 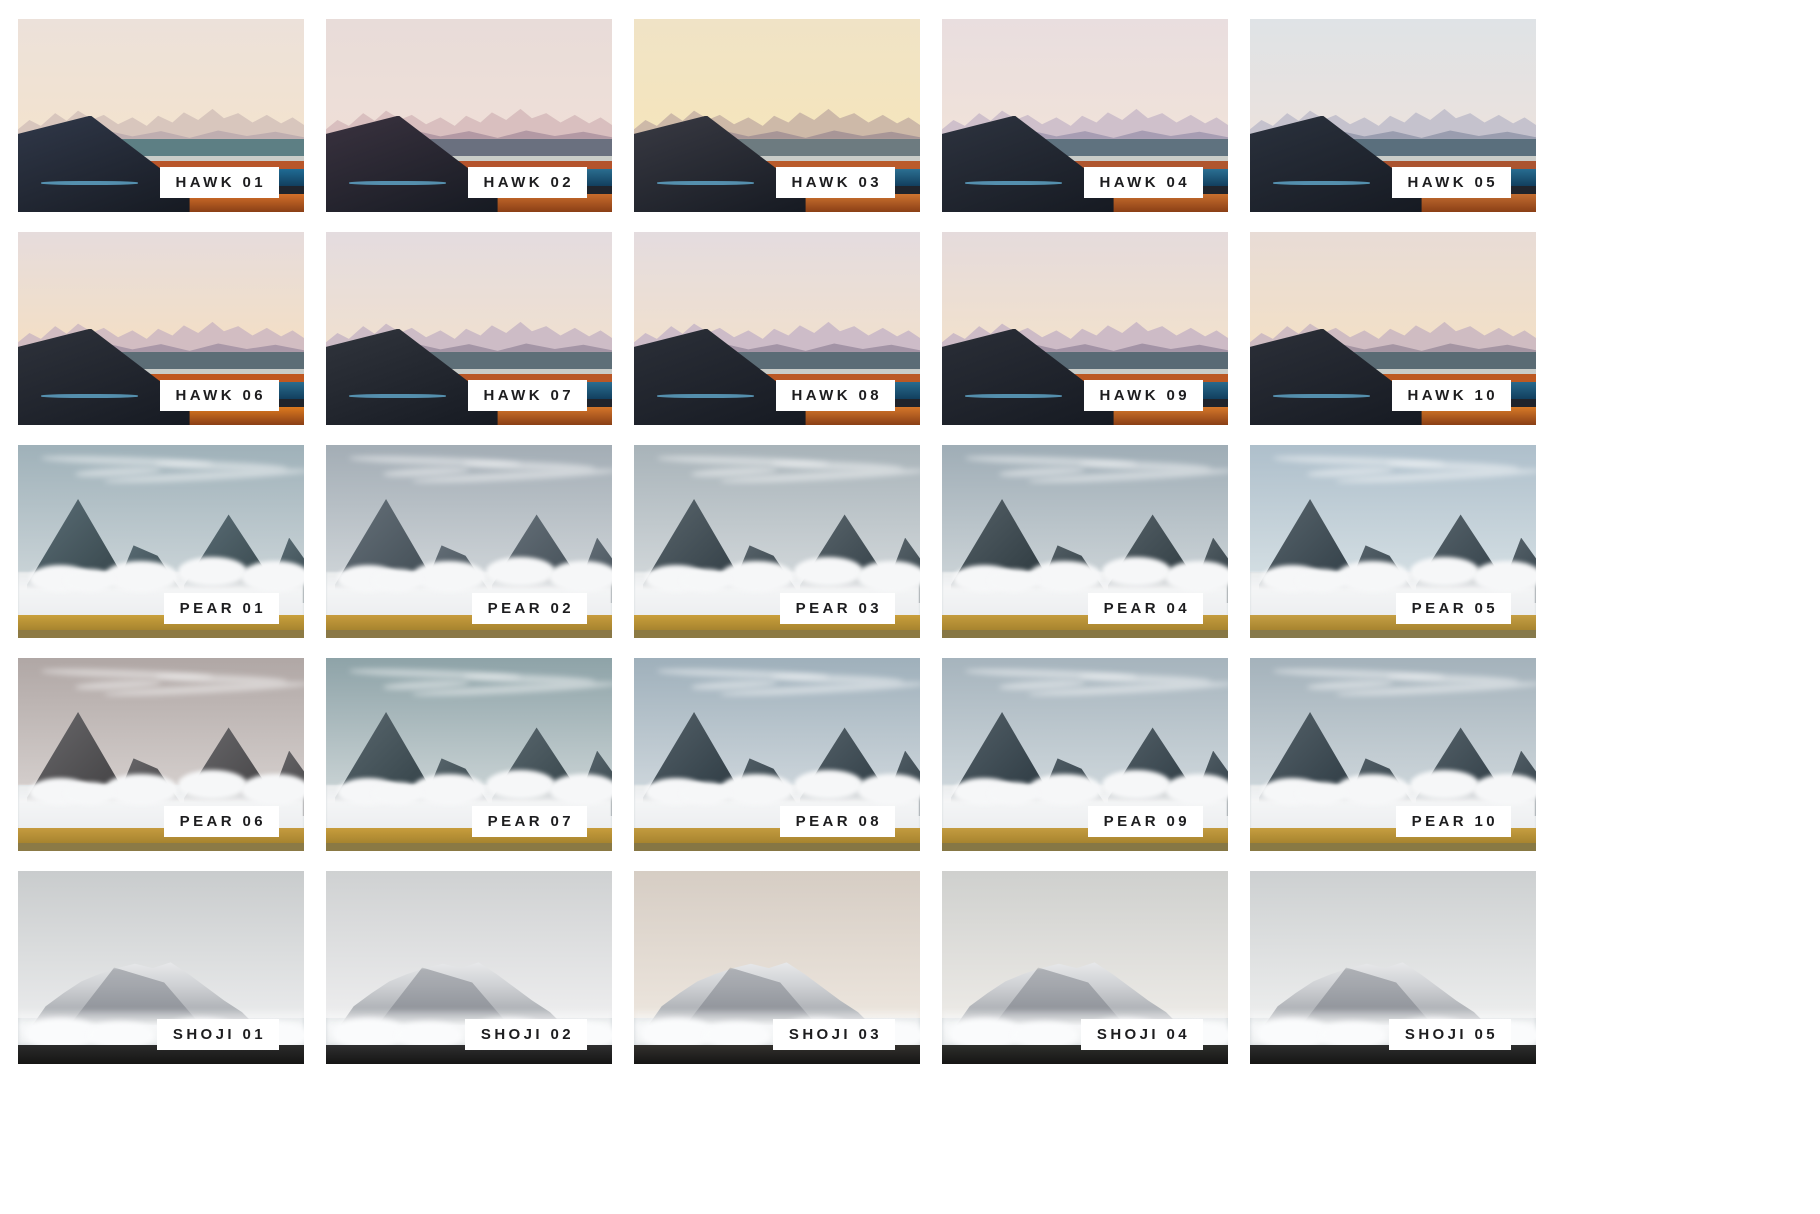 I want to click on thumbnail-tile: PEAR 07, so click(x=469, y=754).